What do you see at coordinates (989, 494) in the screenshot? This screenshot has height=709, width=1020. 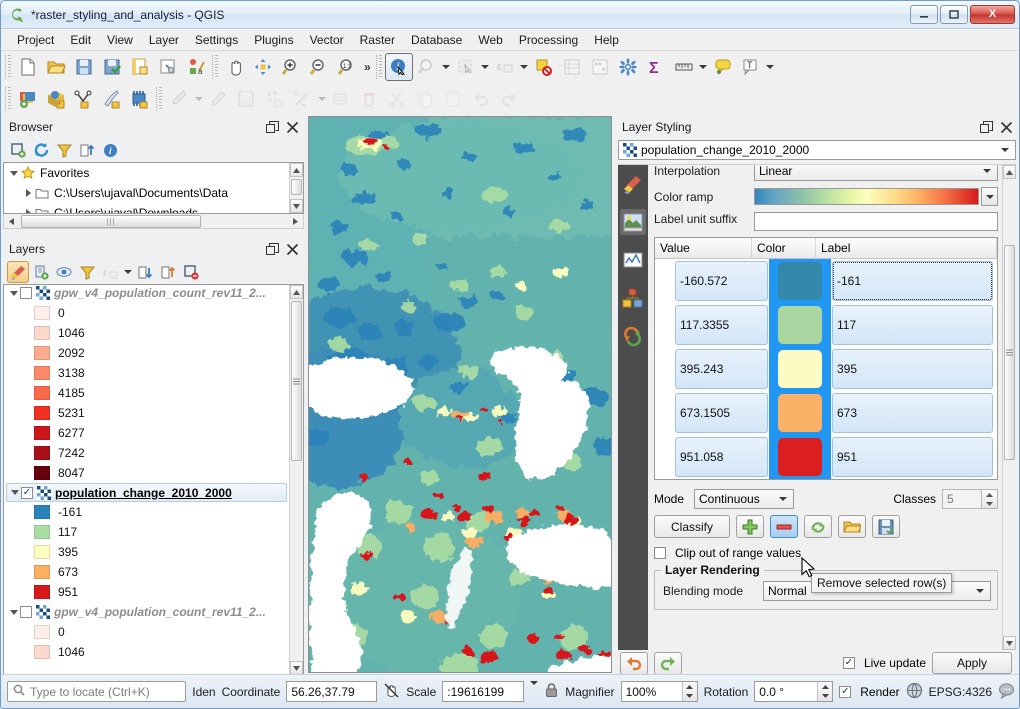 I see `spin-up` at bounding box center [989, 494].